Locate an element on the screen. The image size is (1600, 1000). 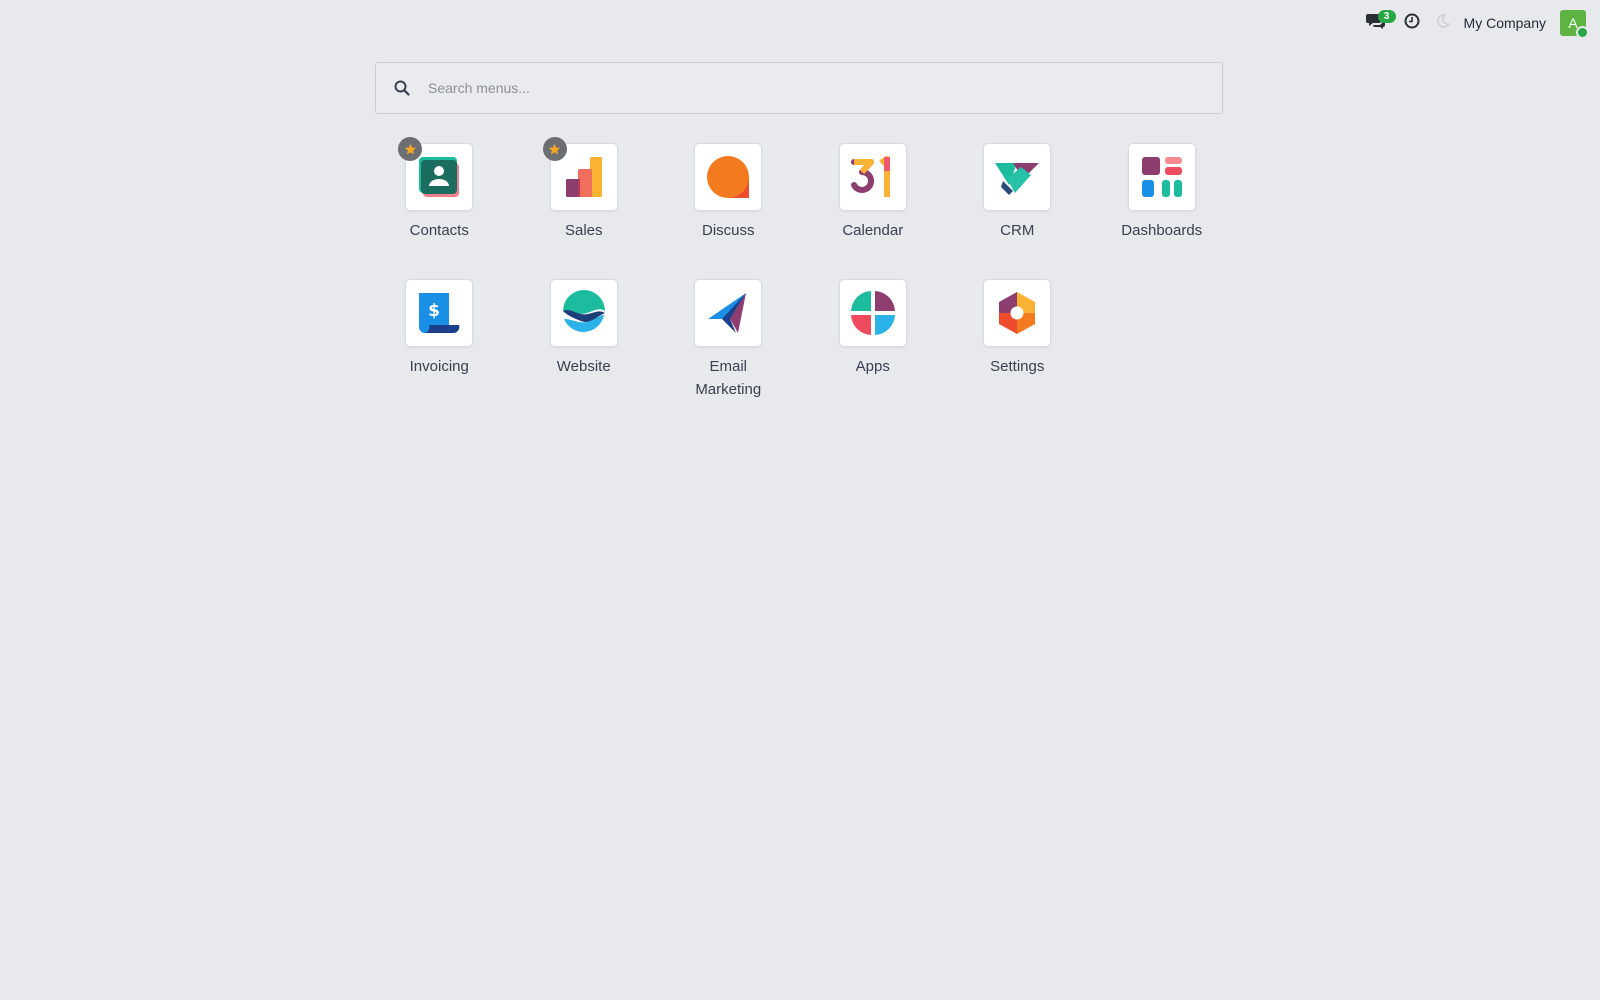
activities-button is located at coordinates (1412, 23).